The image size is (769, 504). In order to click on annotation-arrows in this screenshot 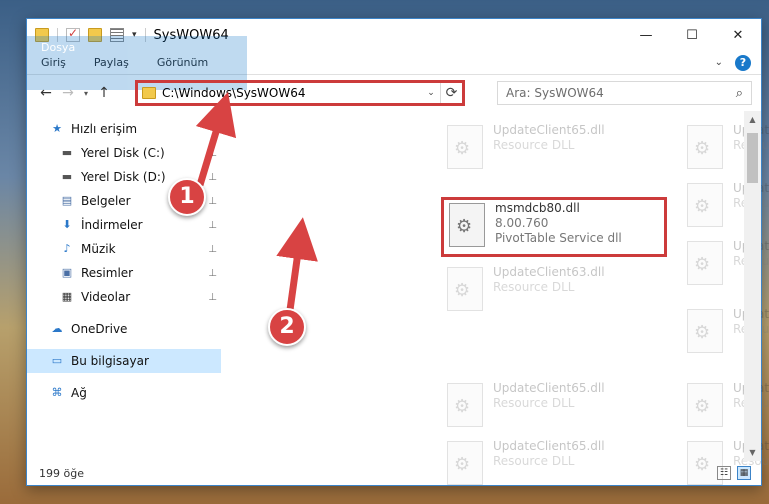, I will do `click(256, 201)`.